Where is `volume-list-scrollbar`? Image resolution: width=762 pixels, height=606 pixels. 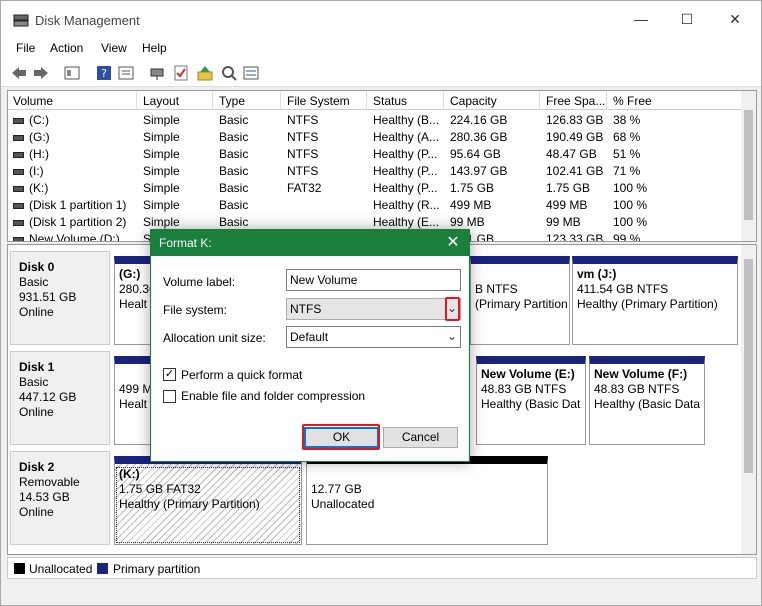
volume-list-scrollbar is located at coordinates (748, 166).